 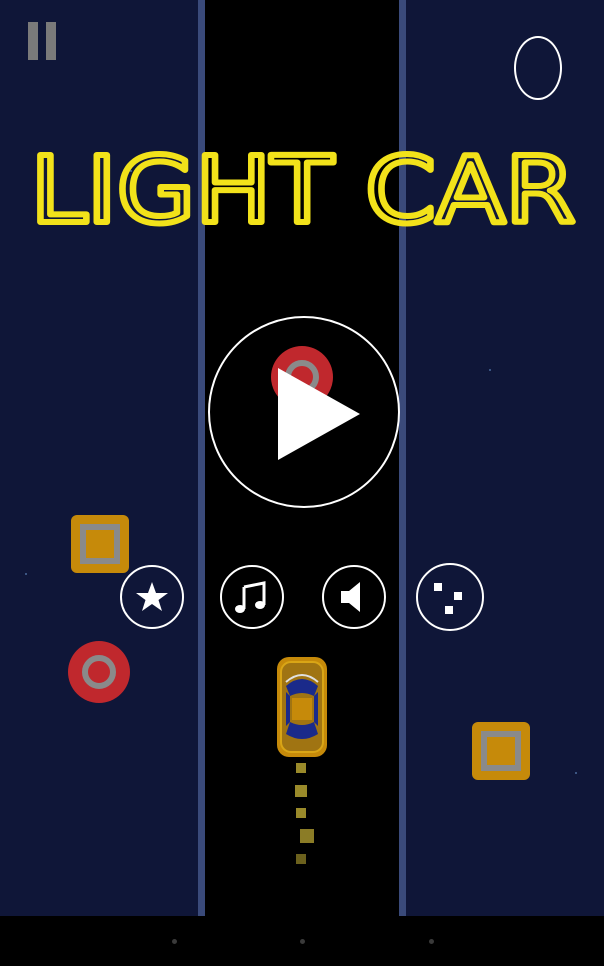 I want to click on pause-icon, so click(x=42, y=41).